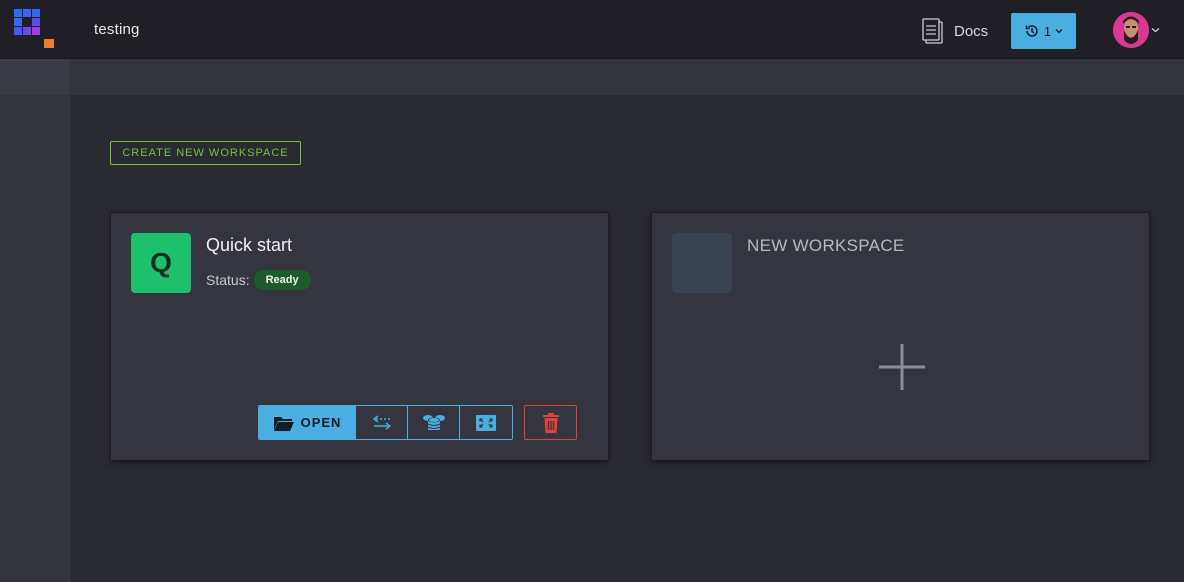 The width and height of the screenshot is (1184, 582). I want to click on delete-button, so click(550, 422).